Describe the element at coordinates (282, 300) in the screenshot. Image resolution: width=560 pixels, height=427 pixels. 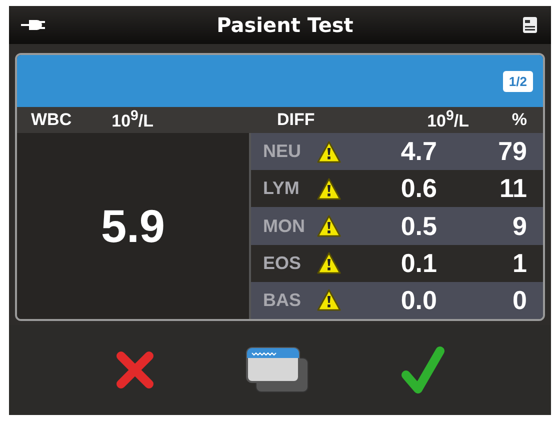
I see `cell-label: BAS` at that location.